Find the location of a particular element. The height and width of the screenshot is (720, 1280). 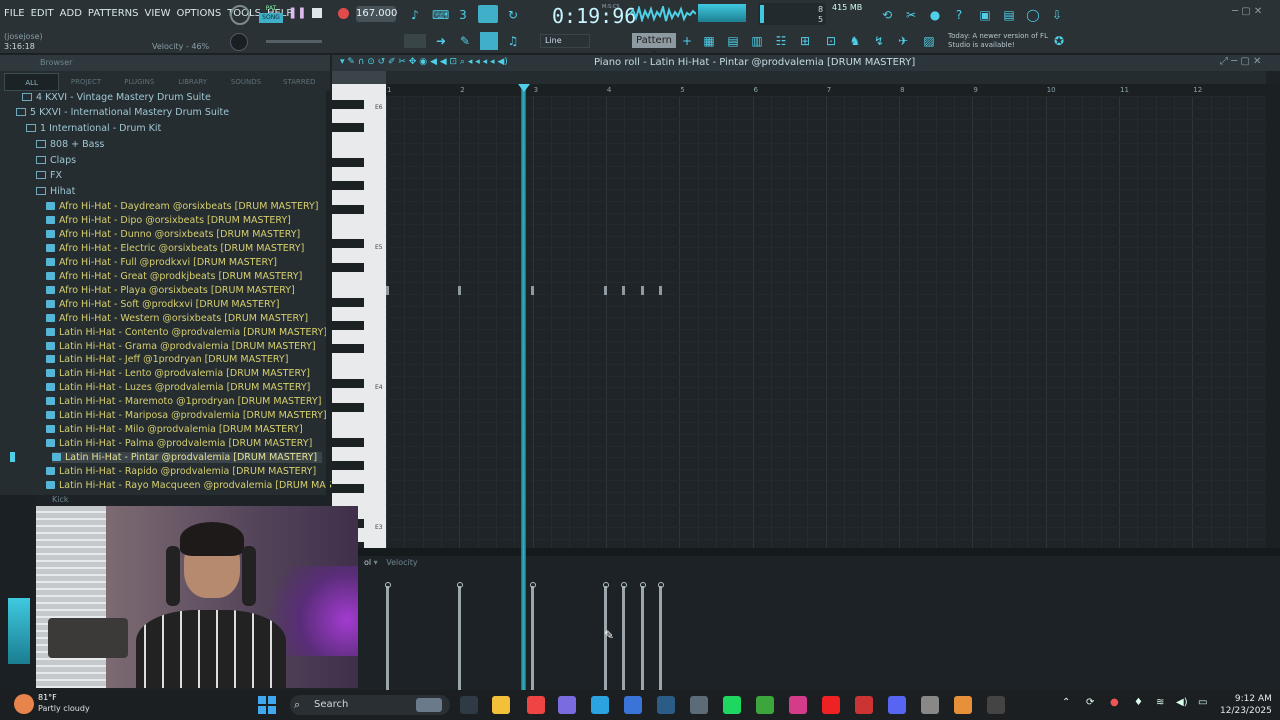

stamp-icon: ♫ is located at coordinates (513, 41).